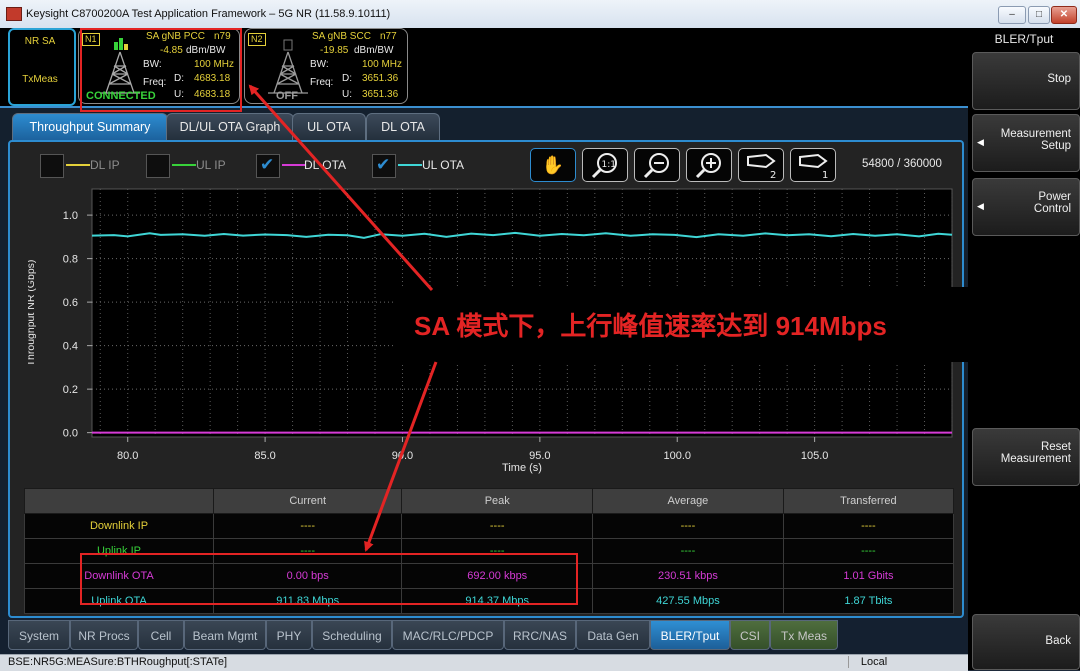 The width and height of the screenshot is (1080, 671). What do you see at coordinates (384, 166) in the screenshot?
I see `ul-ota-checkbox` at bounding box center [384, 166].